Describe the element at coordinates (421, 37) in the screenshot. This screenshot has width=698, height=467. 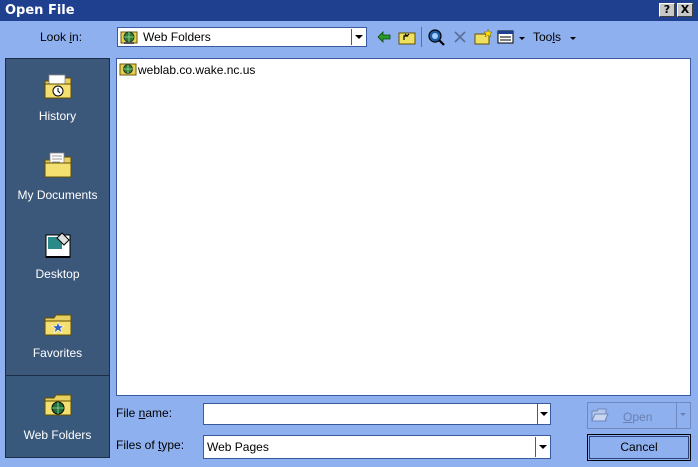
I see `toolbar-separator` at that location.